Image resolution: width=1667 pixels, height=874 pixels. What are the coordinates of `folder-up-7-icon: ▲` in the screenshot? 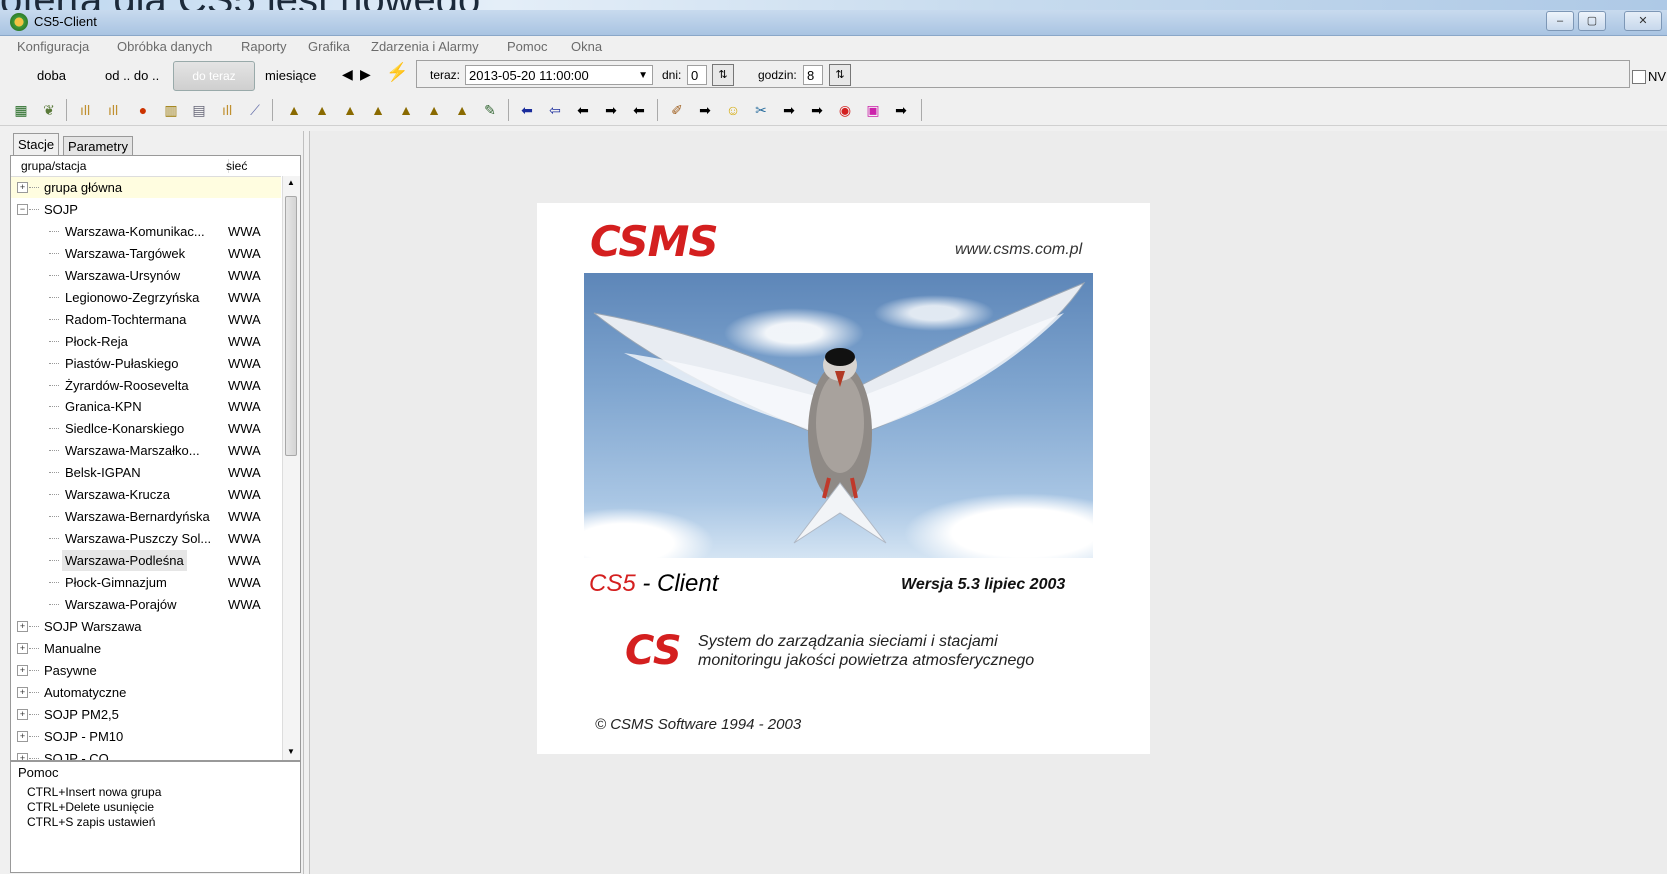 It's located at (462, 110).